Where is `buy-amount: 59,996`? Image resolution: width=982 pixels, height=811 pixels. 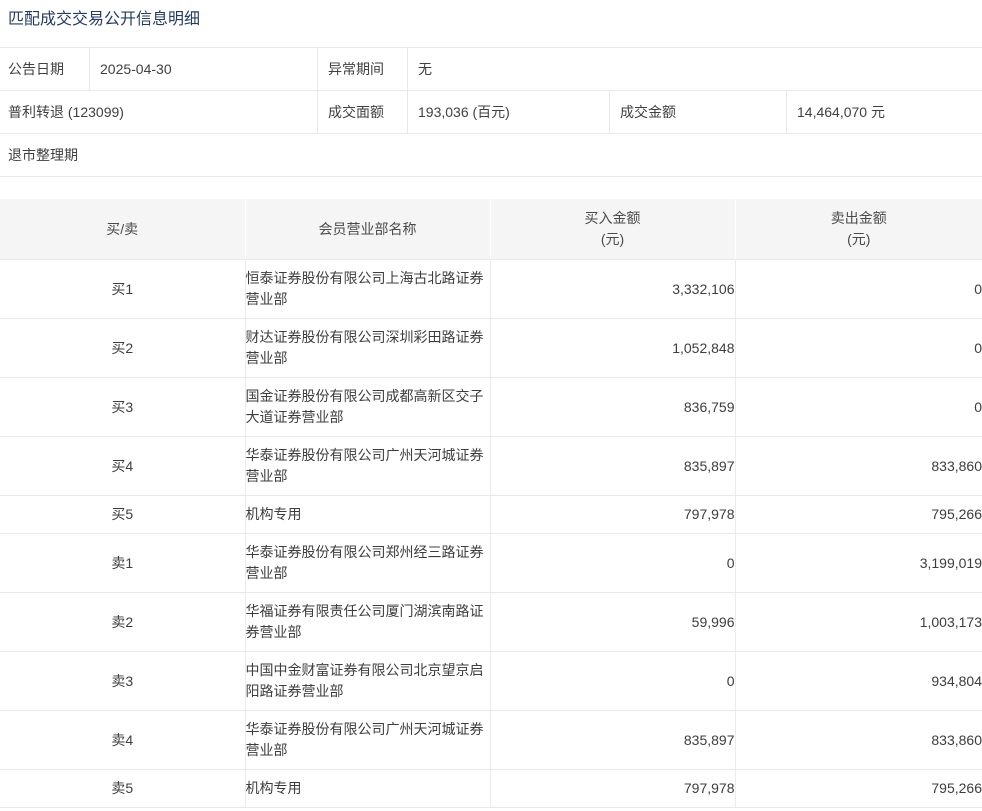
buy-amount: 59,996 is located at coordinates (613, 622).